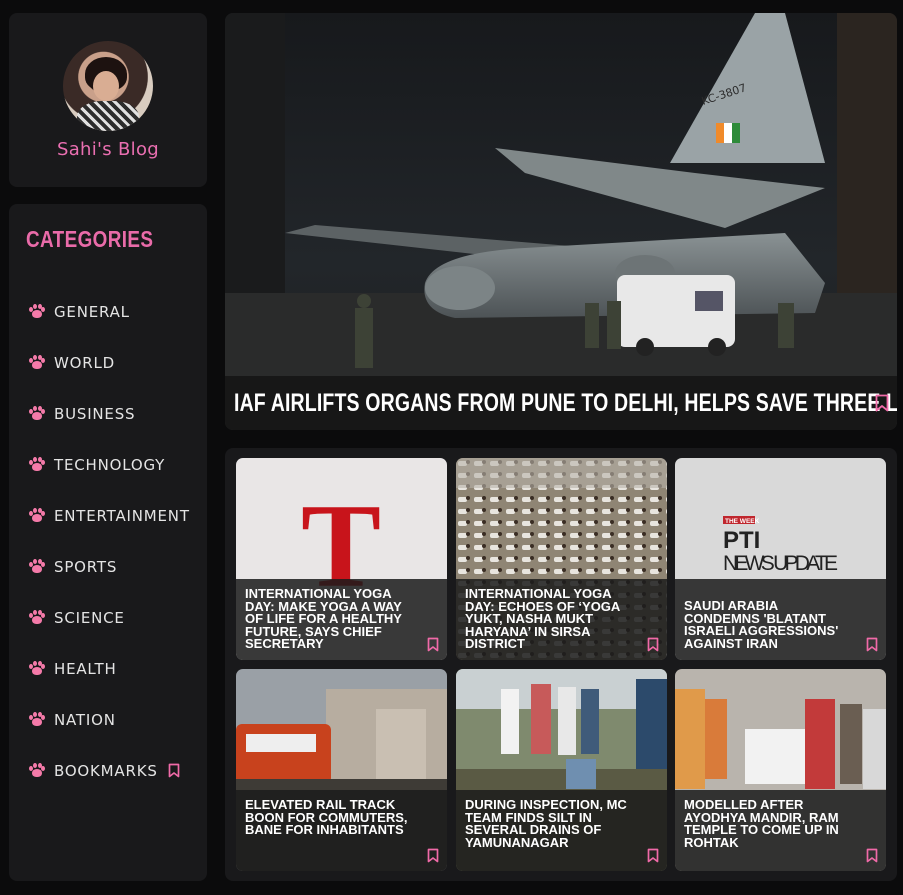  I want to click on sidebar-item-label: BOOKMARKS, so click(106, 770).